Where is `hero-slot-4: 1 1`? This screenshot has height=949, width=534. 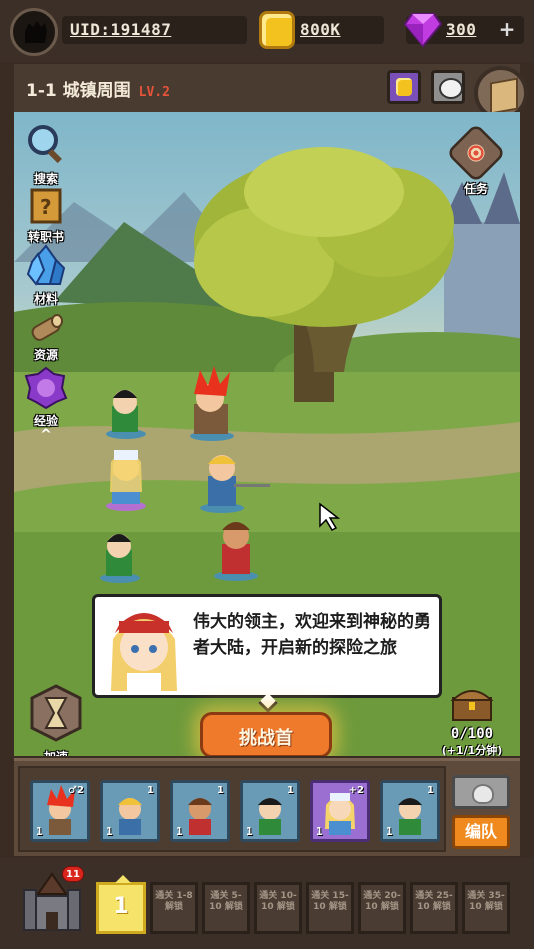 hero-slot-4: 1 1 is located at coordinates (270, 811).